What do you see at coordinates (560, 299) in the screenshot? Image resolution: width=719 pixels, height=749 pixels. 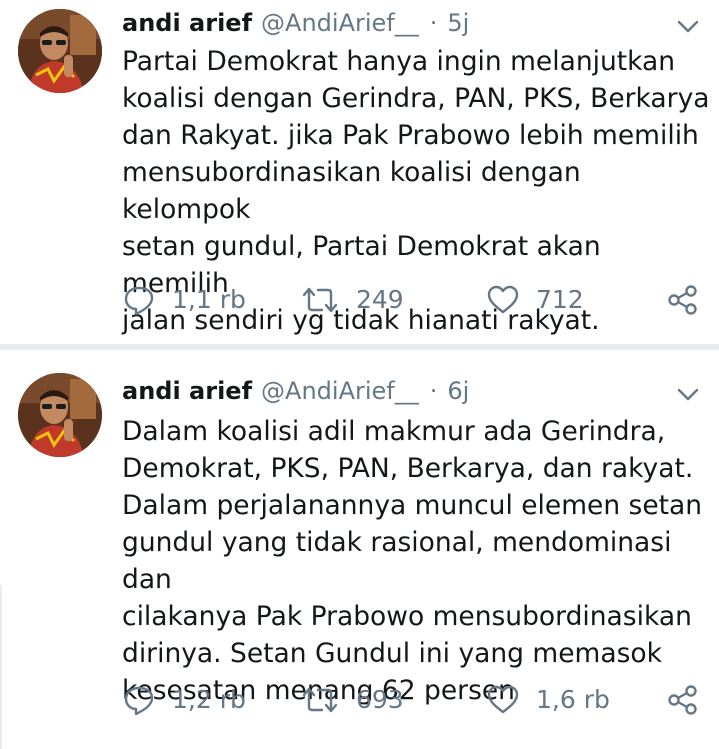 I see `like-count: 712` at bounding box center [560, 299].